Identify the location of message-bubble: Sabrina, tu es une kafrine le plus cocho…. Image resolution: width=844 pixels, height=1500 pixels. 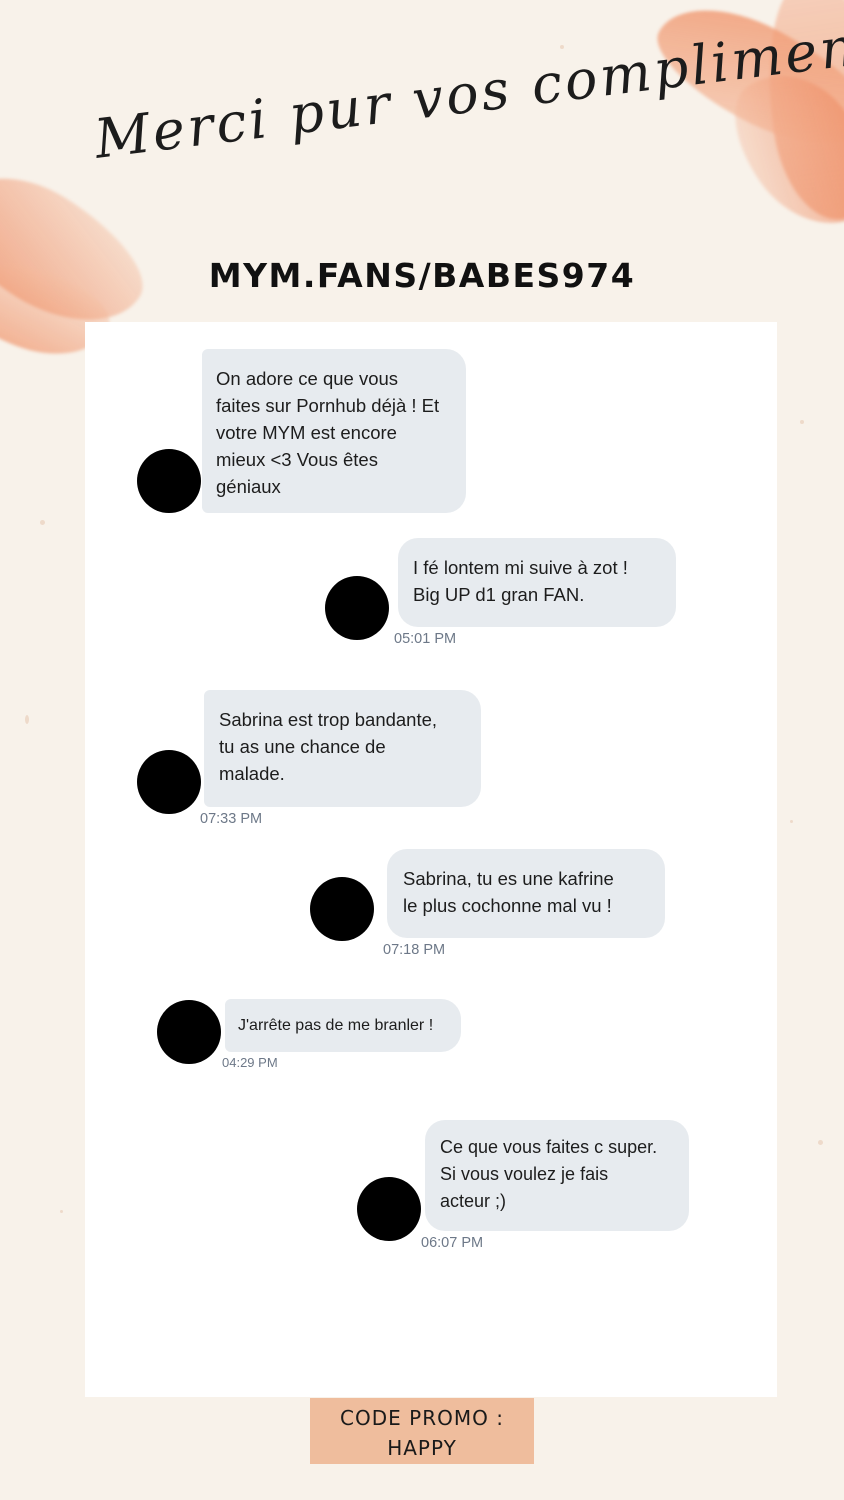
(526, 893).